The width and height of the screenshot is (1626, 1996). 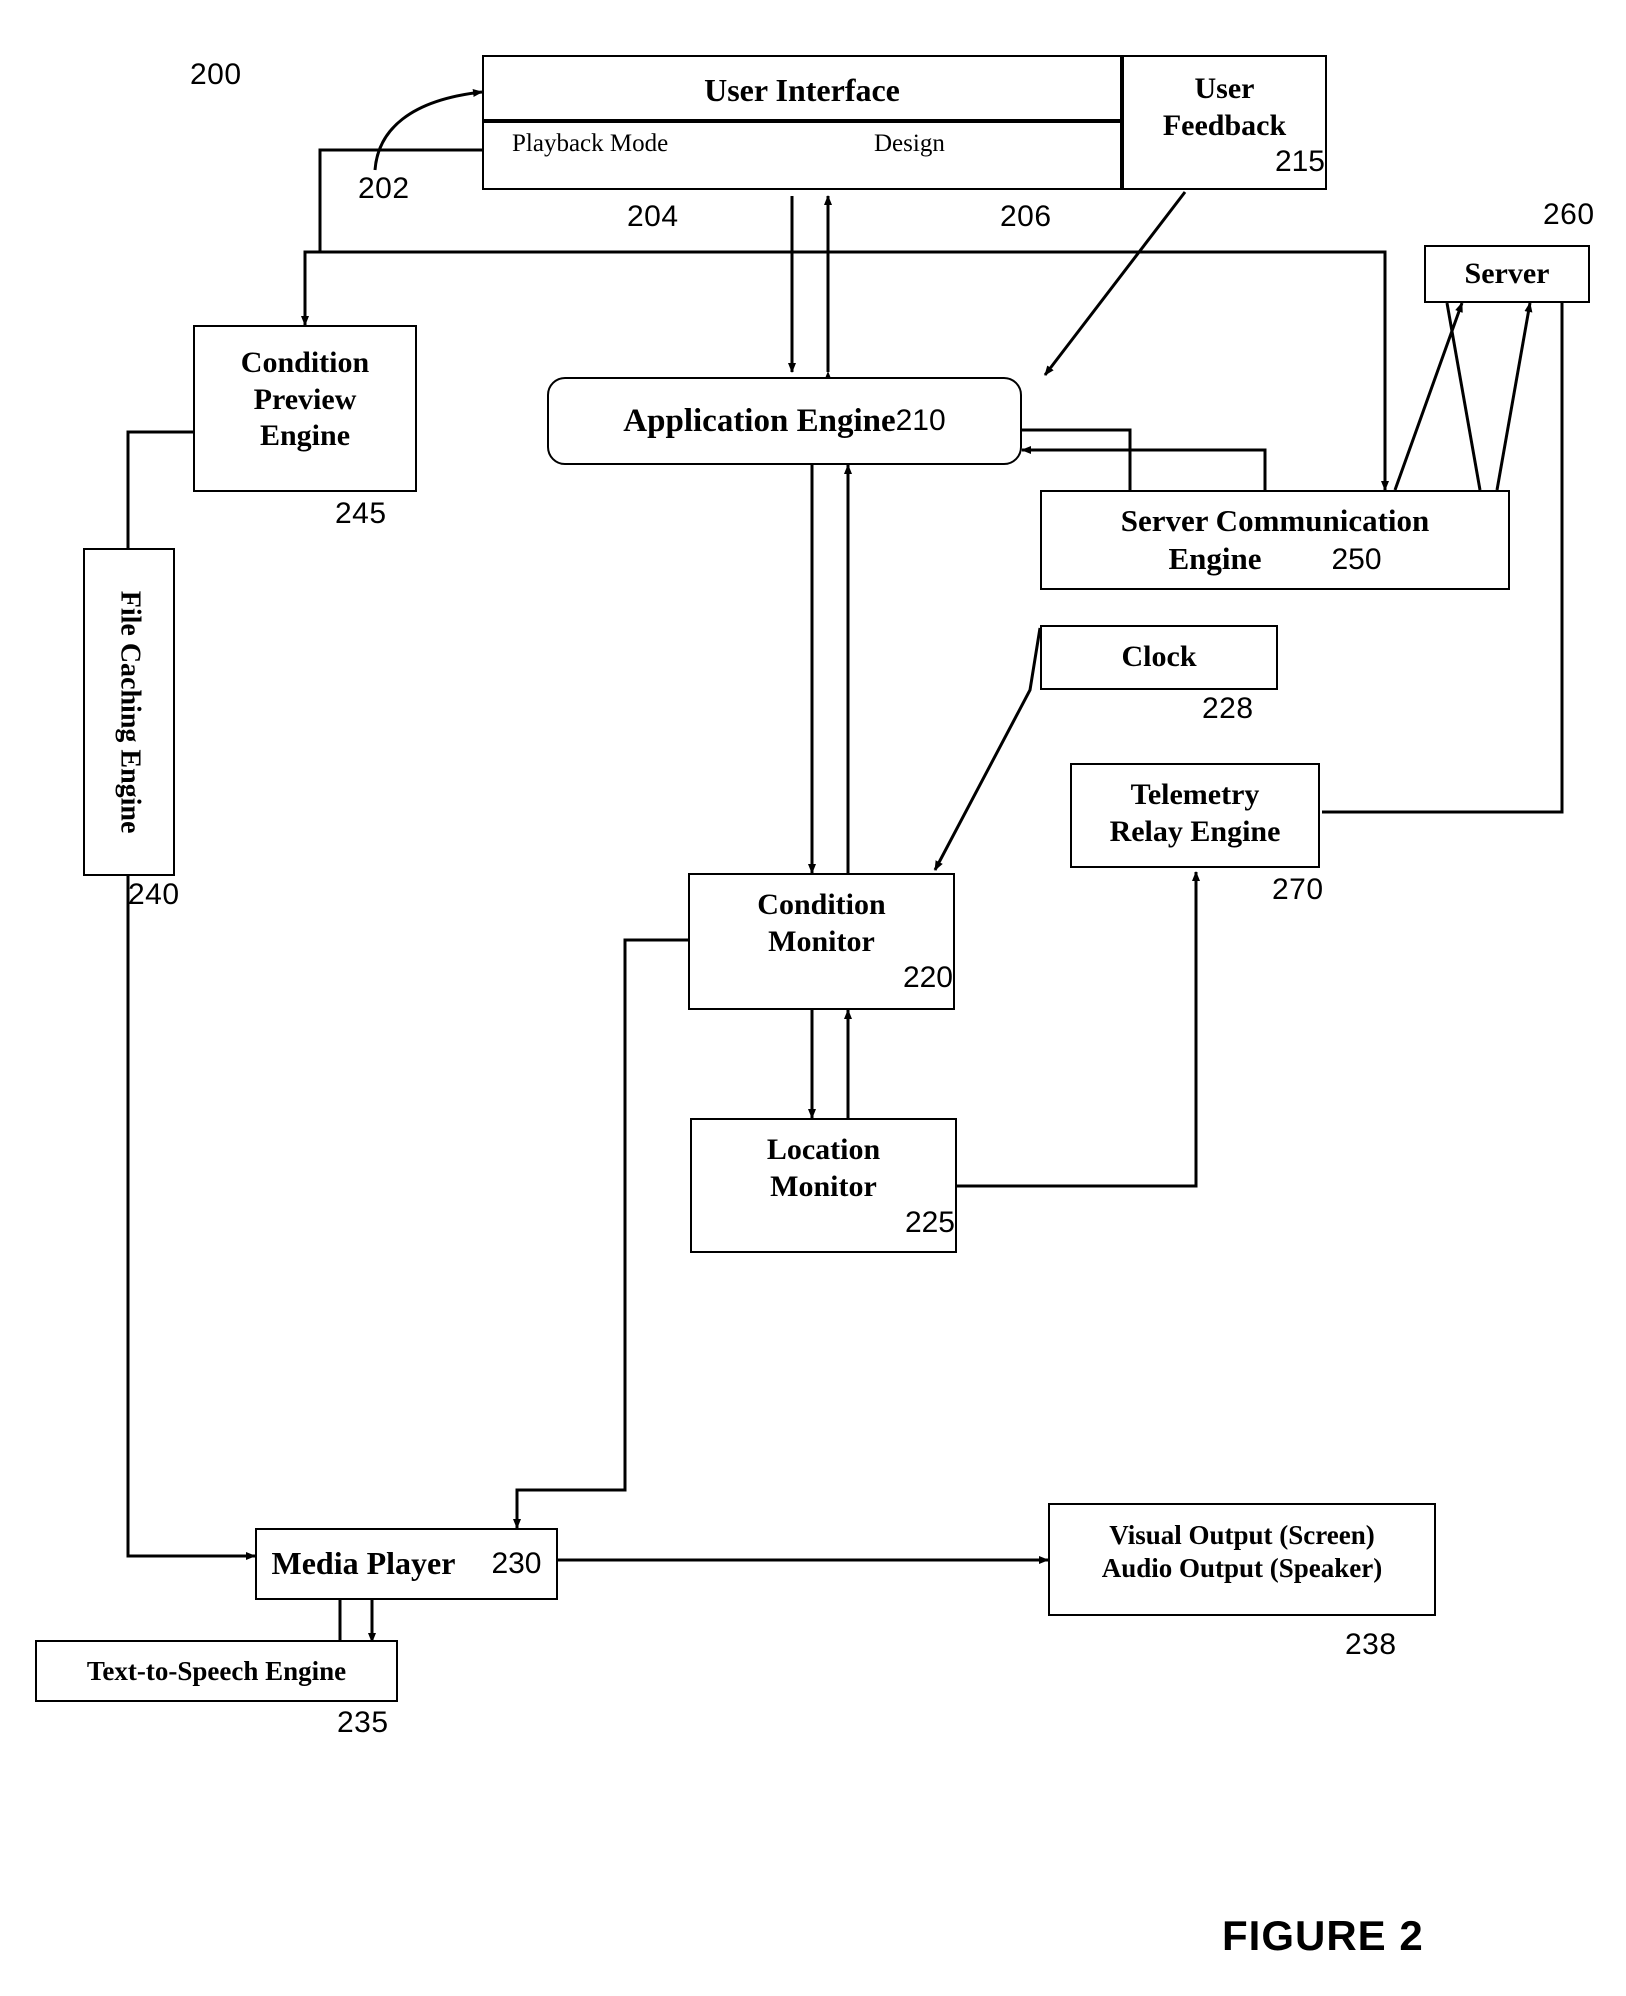 What do you see at coordinates (384, 188) in the screenshot?
I see `ref-202: 202` at bounding box center [384, 188].